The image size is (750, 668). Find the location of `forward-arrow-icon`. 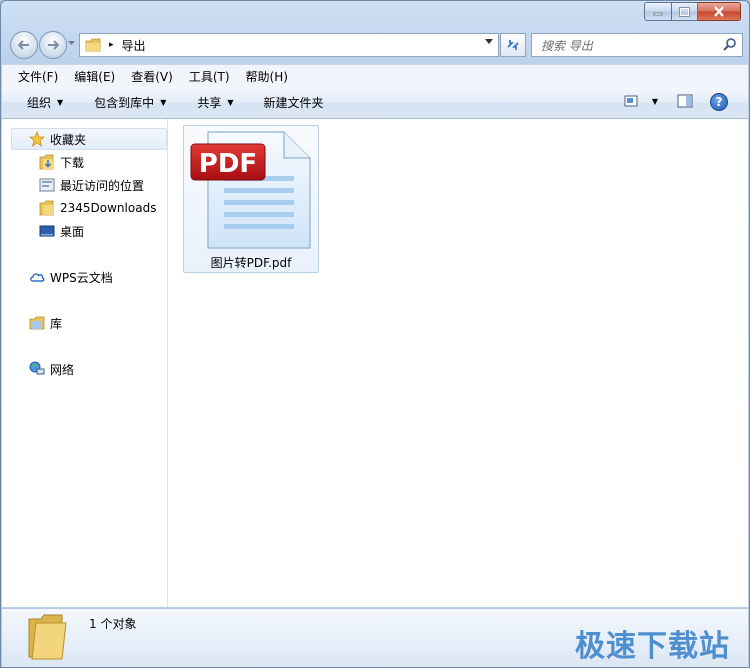

forward-arrow-icon is located at coordinates (54, 45).